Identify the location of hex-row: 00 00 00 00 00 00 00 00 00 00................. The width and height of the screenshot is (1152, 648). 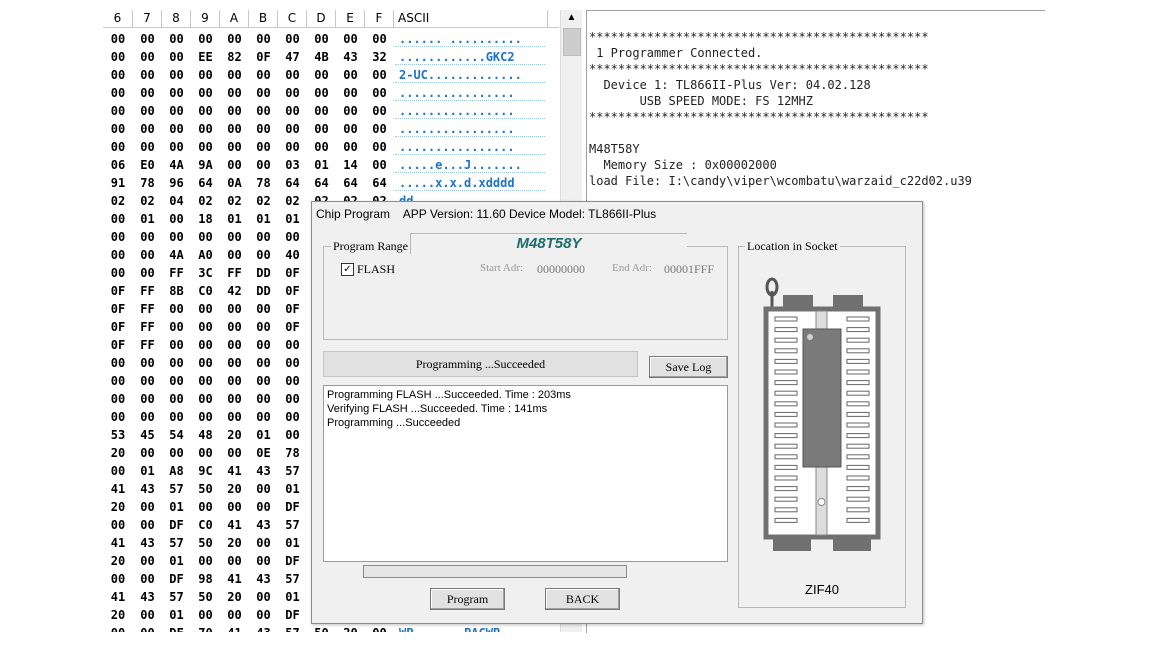
(331, 93).